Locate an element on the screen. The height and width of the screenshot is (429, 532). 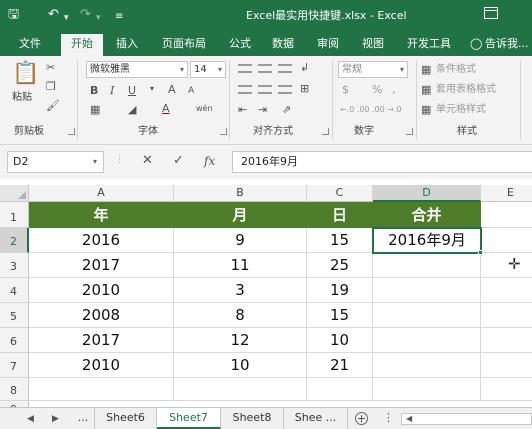
tab-split-grip-icon: ⋮ is located at coordinates (388, 418).